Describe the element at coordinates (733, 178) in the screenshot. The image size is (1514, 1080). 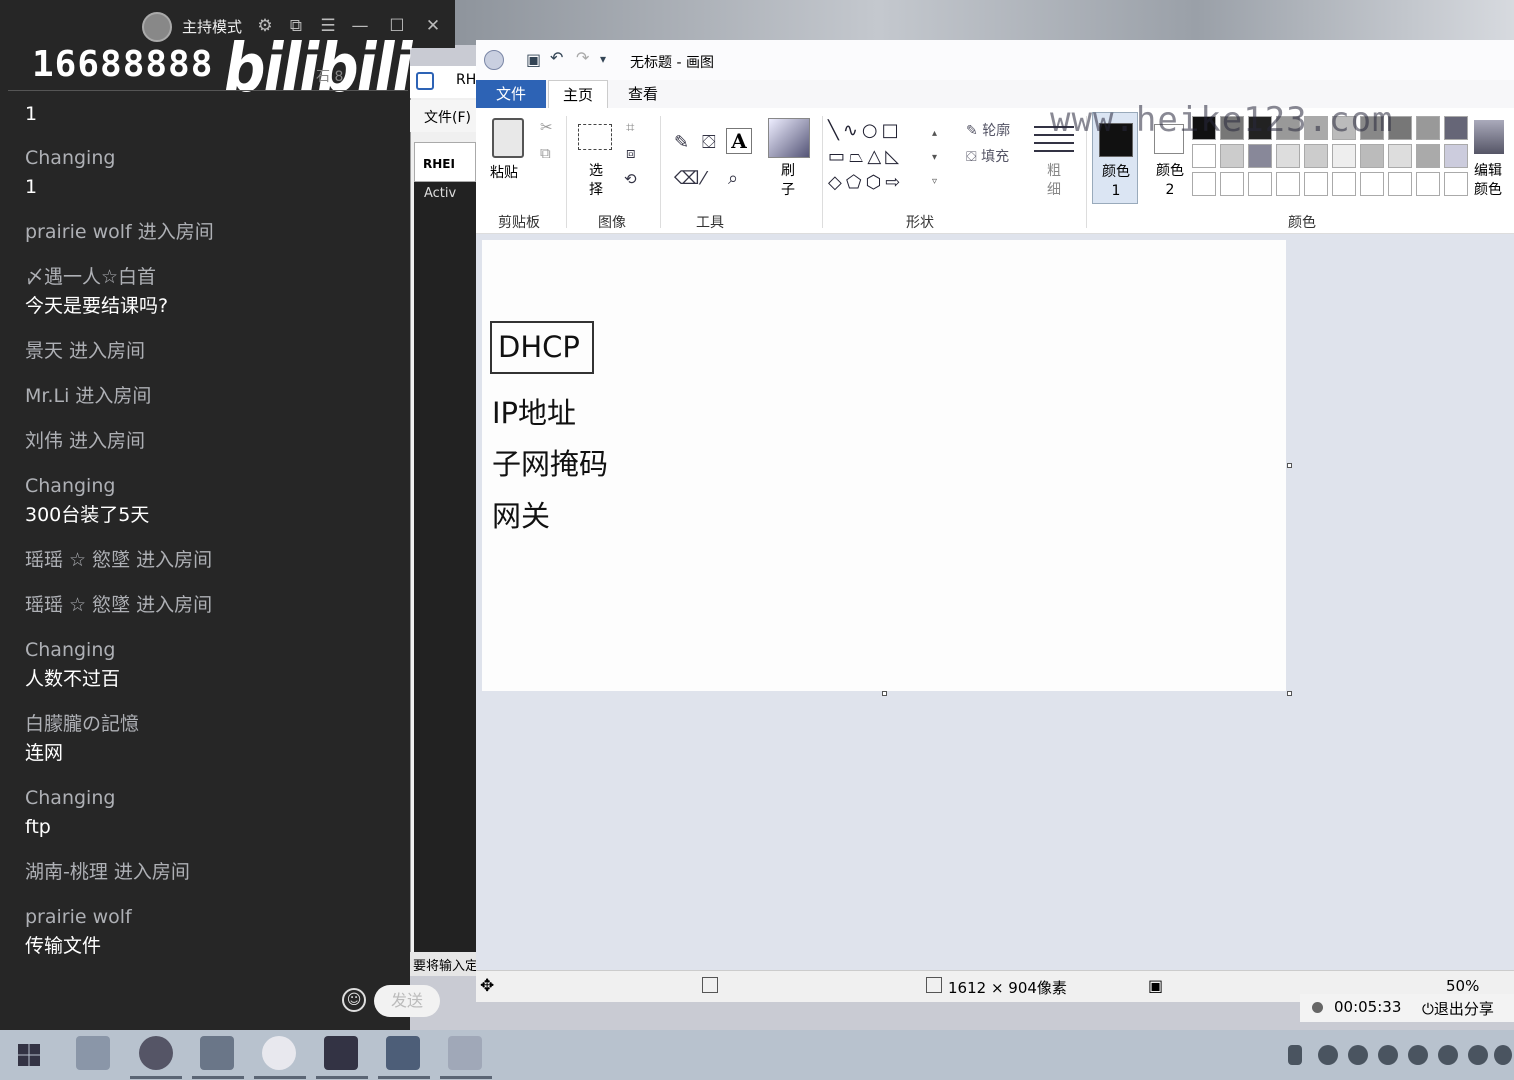
I see `magnifier-icon: ⌕` at that location.